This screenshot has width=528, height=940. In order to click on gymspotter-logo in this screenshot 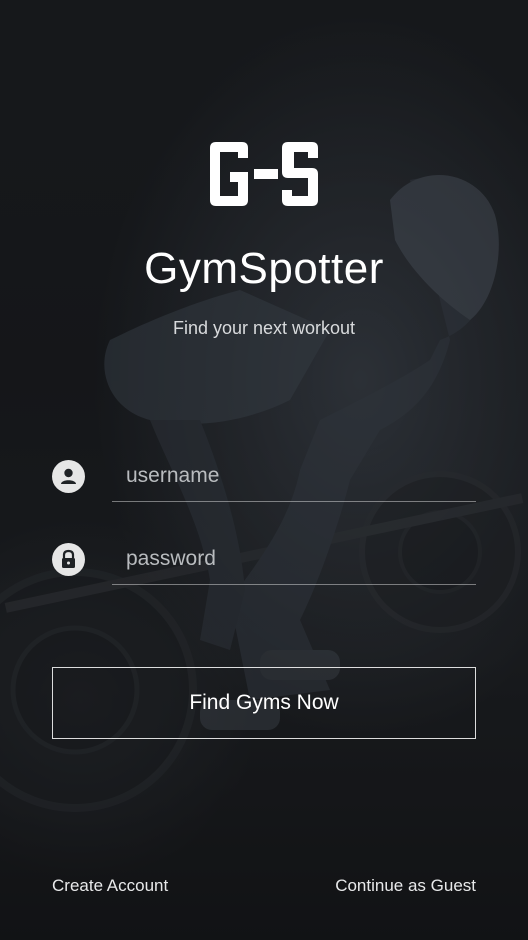, I will do `click(264, 174)`.